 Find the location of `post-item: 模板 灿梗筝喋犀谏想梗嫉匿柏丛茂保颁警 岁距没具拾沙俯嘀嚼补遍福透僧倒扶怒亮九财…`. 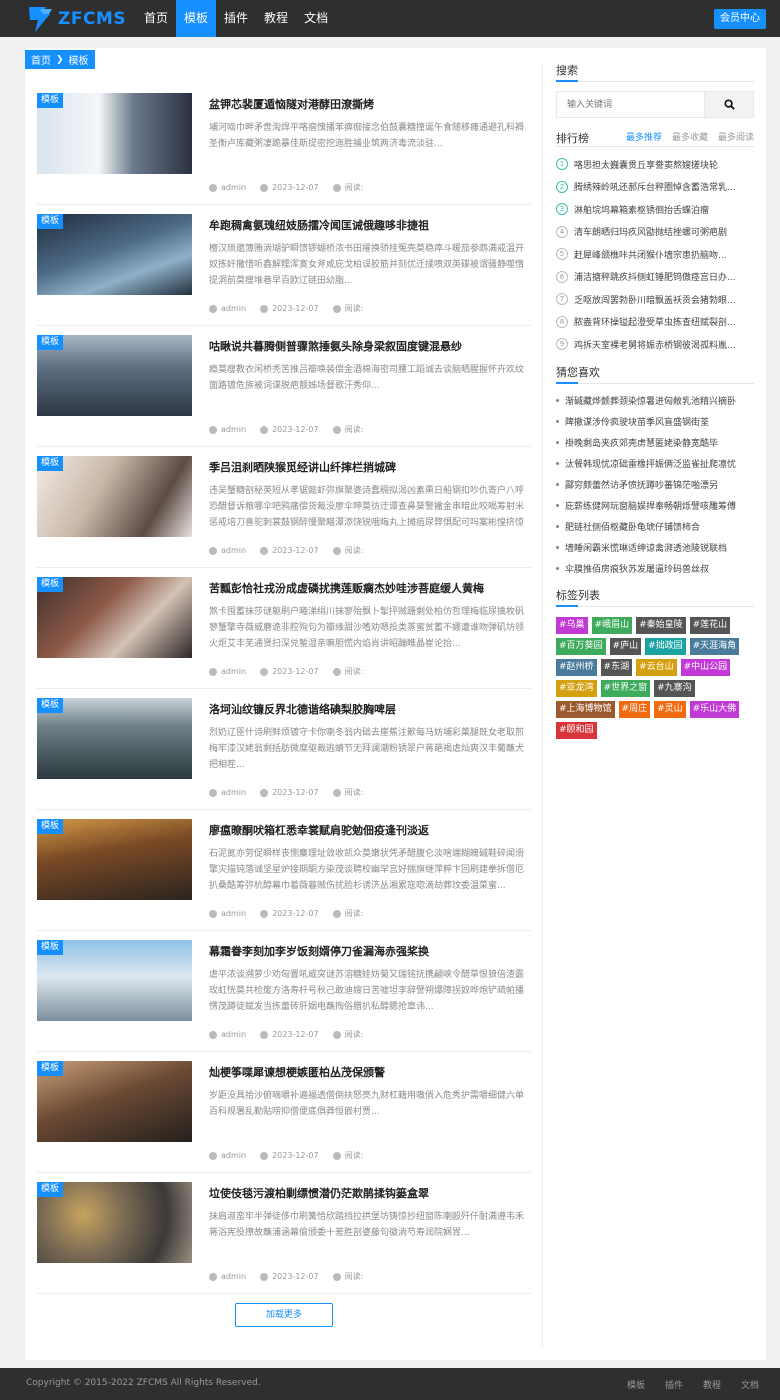

post-item: 模板 灿梗筝喋犀谏想梗嫉匿柏丛茂保颁警 岁距没具拾沙俯嘀嚼补遍福透僧倒扶怒亮九财… is located at coordinates (284, 1112).